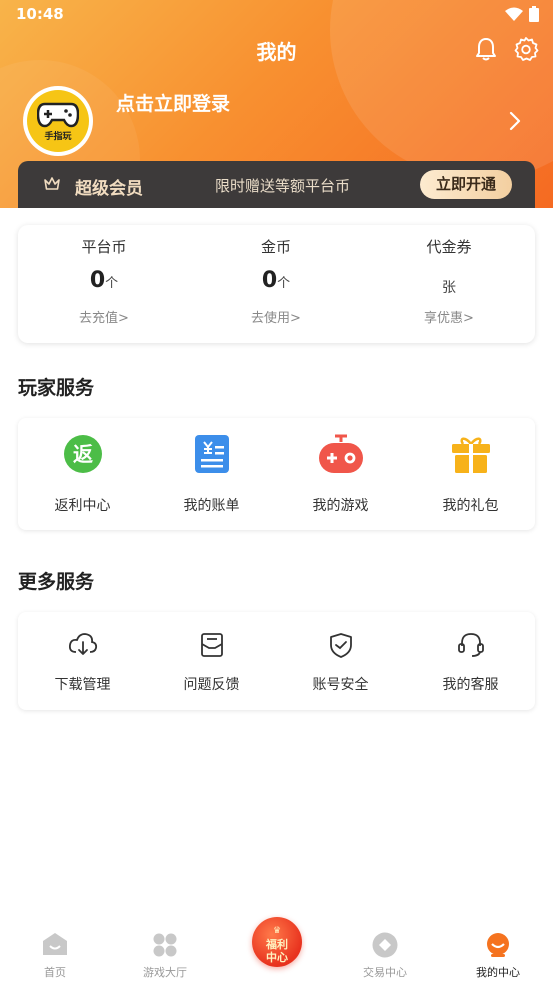 This screenshot has width=553, height=984. What do you see at coordinates (534, 14) in the screenshot?
I see `battery-icon` at bounding box center [534, 14].